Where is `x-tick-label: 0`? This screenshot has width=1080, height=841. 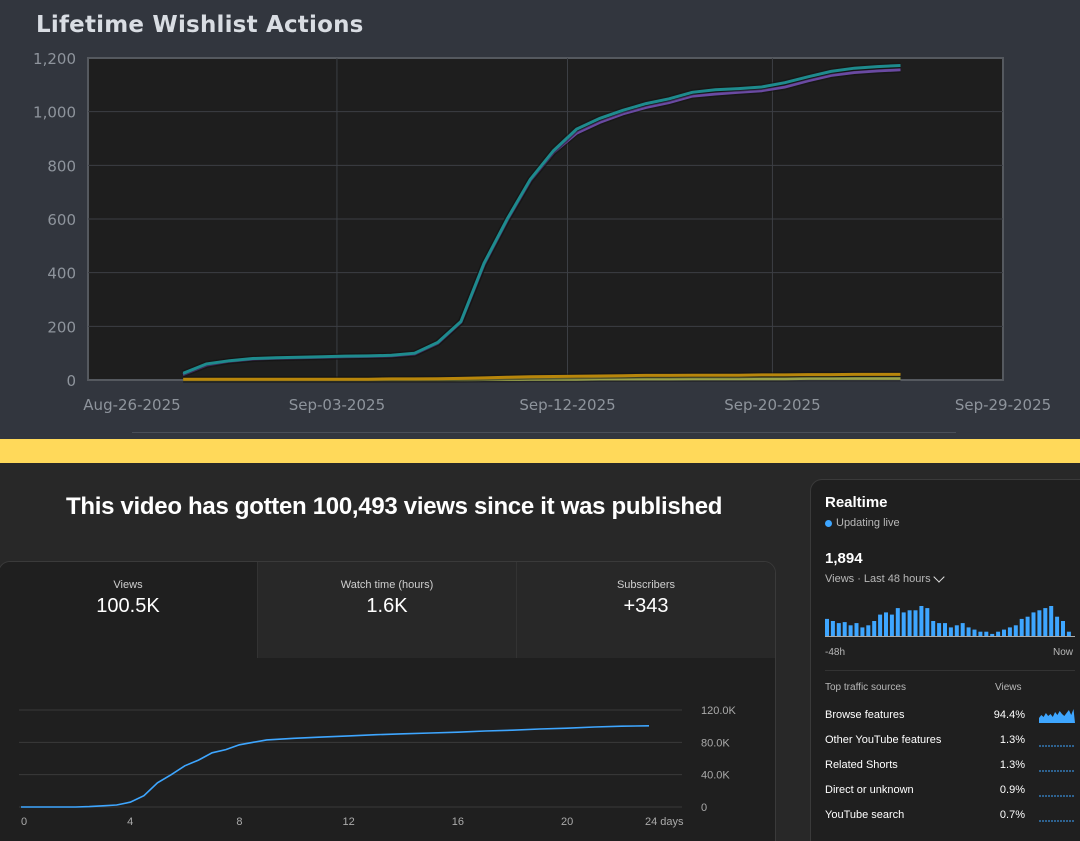
x-tick-label: 0 is located at coordinates (24, 822).